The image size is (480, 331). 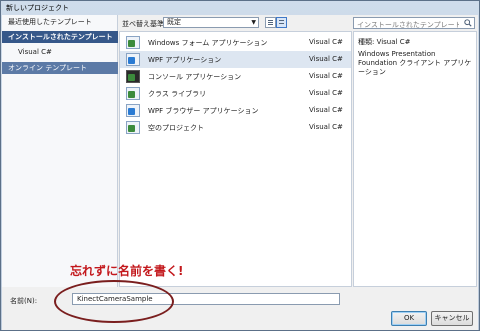 I want to click on search-icon, so click(x=468, y=23).